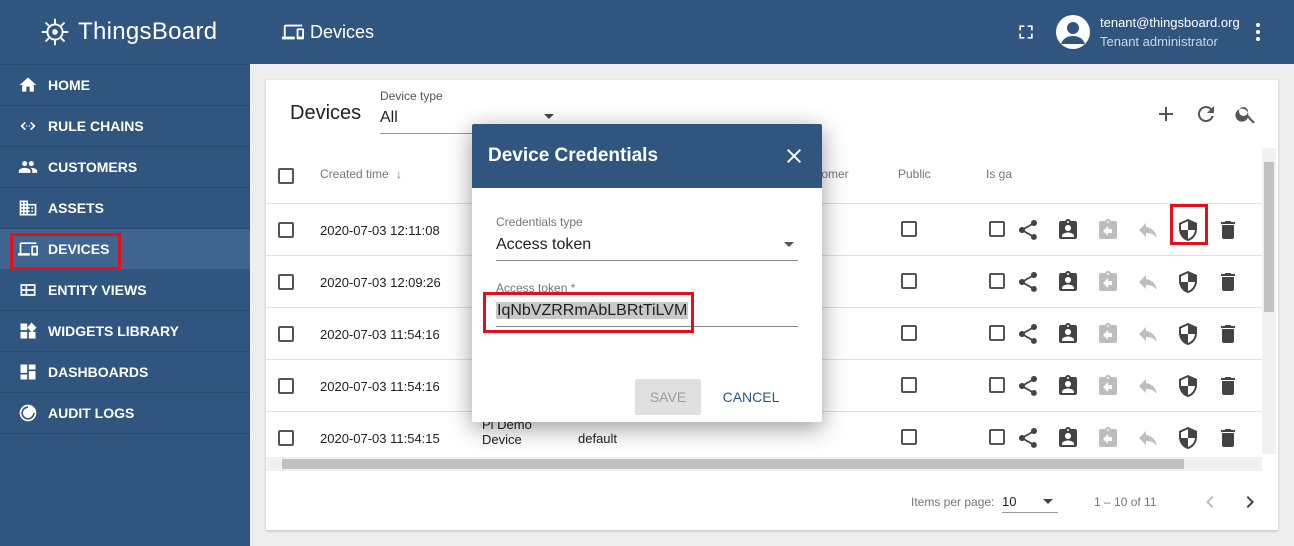 This screenshot has width=1294, height=546. What do you see at coordinates (1009, 501) in the screenshot?
I see `items-per-page-select: 10` at bounding box center [1009, 501].